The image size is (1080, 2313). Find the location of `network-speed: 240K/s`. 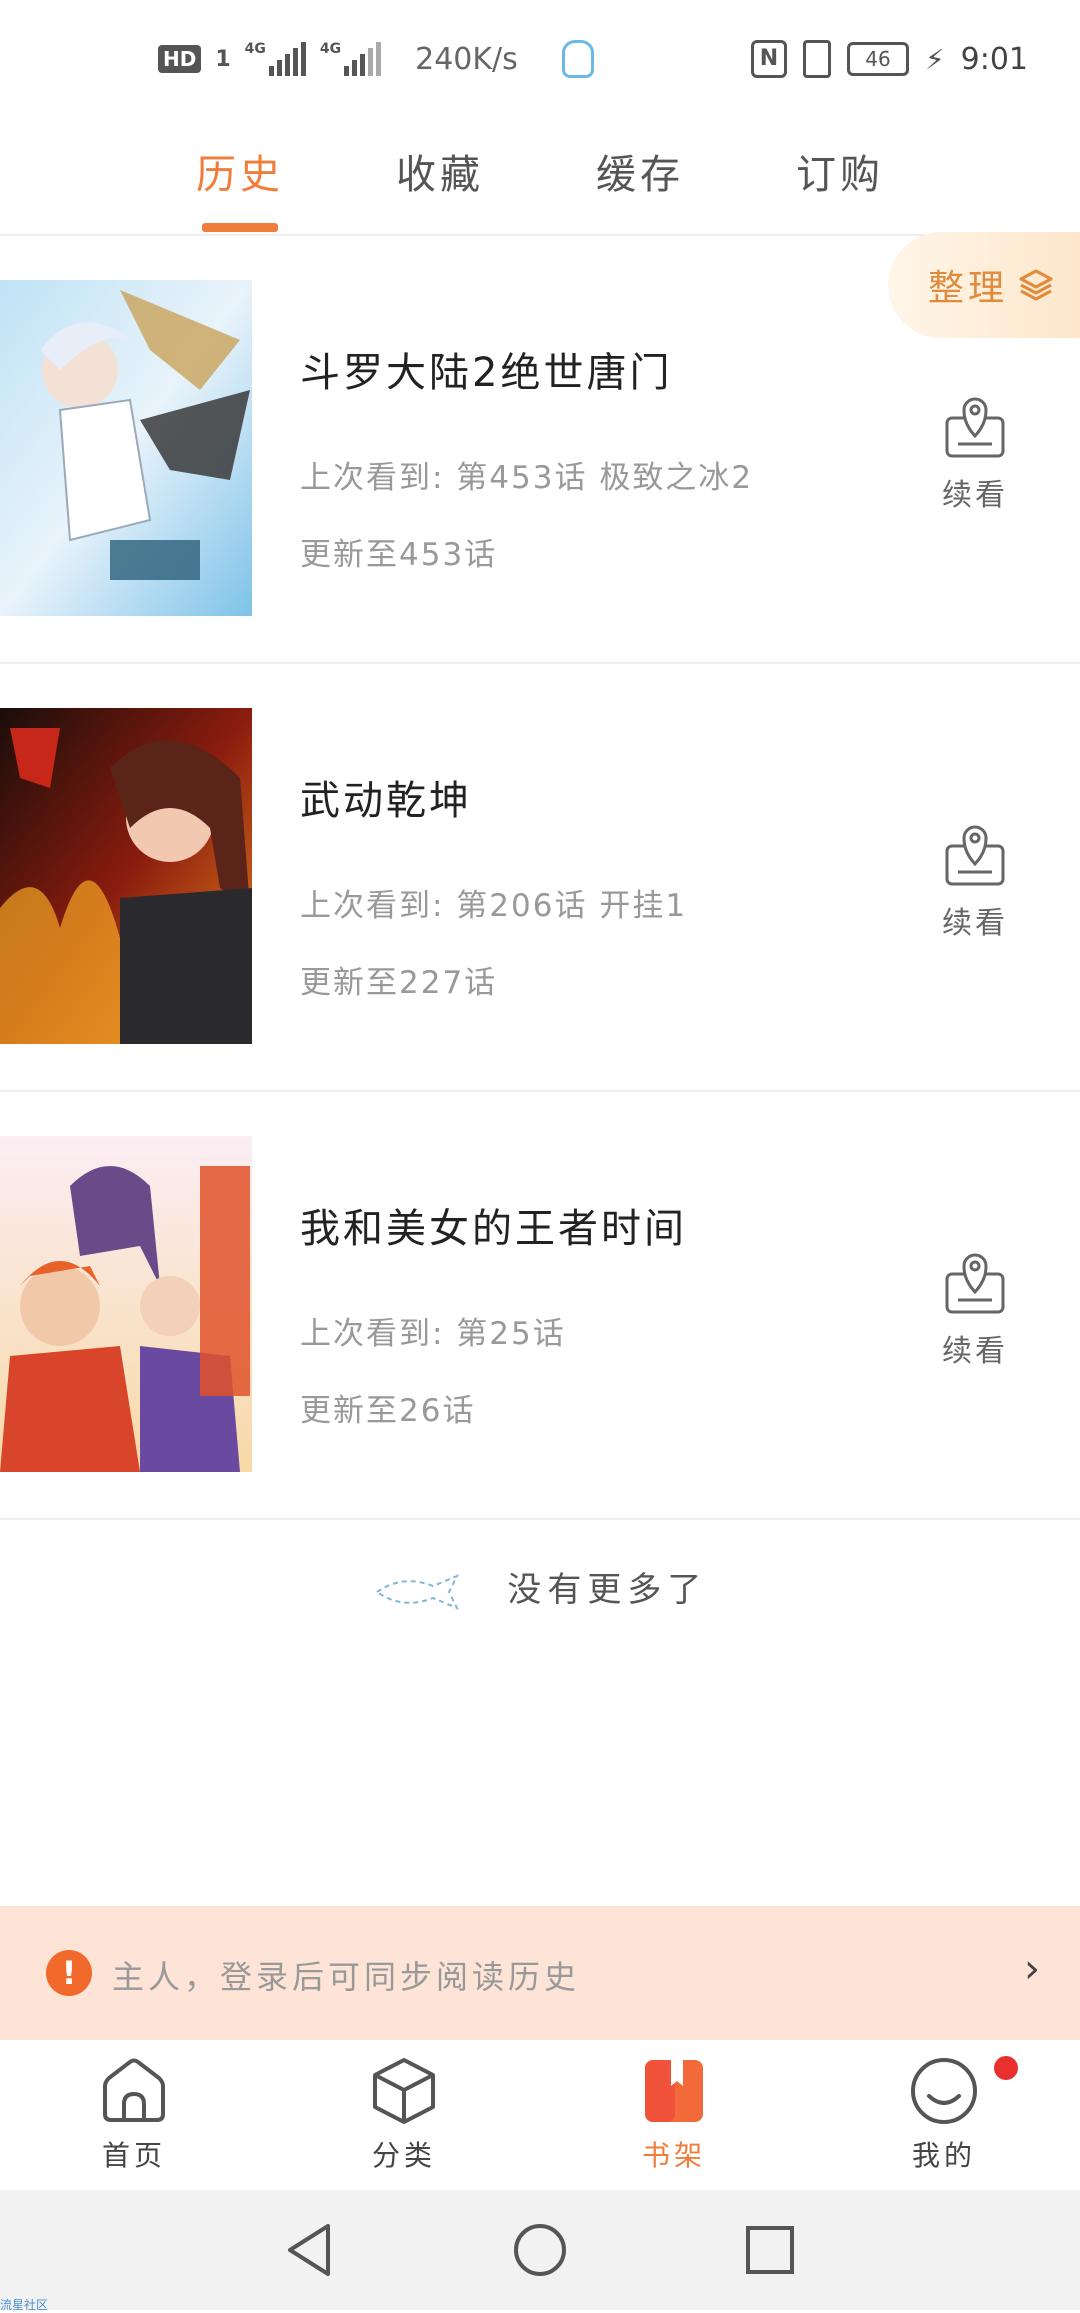

network-speed: 240K/s is located at coordinates (466, 59).